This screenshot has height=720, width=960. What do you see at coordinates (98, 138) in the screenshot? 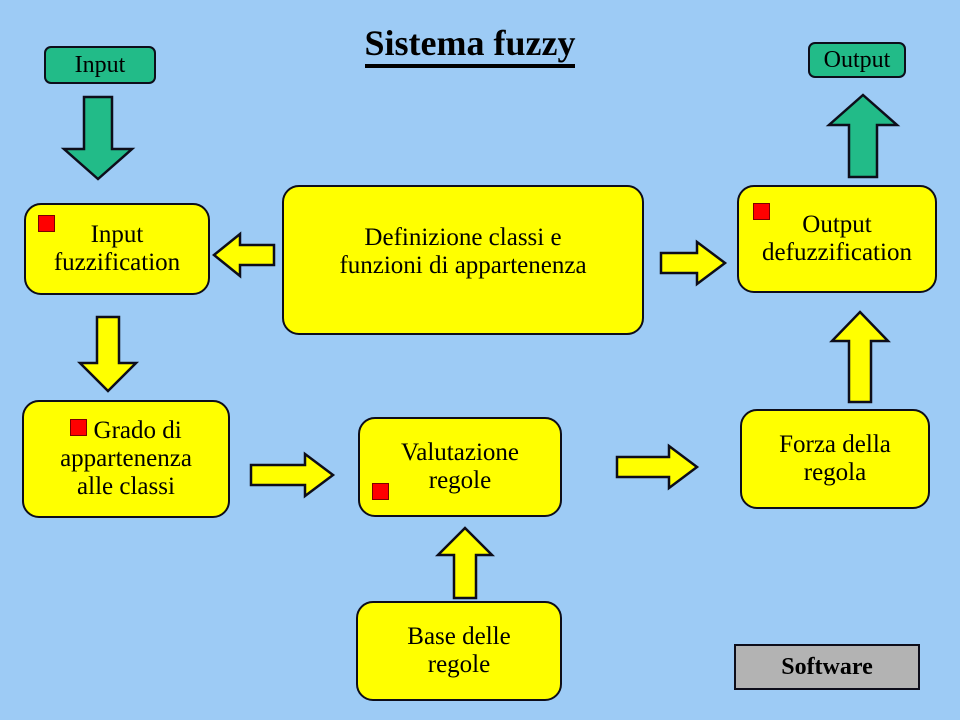
I see `arrow-input-to-input-fuzzification` at bounding box center [98, 138].